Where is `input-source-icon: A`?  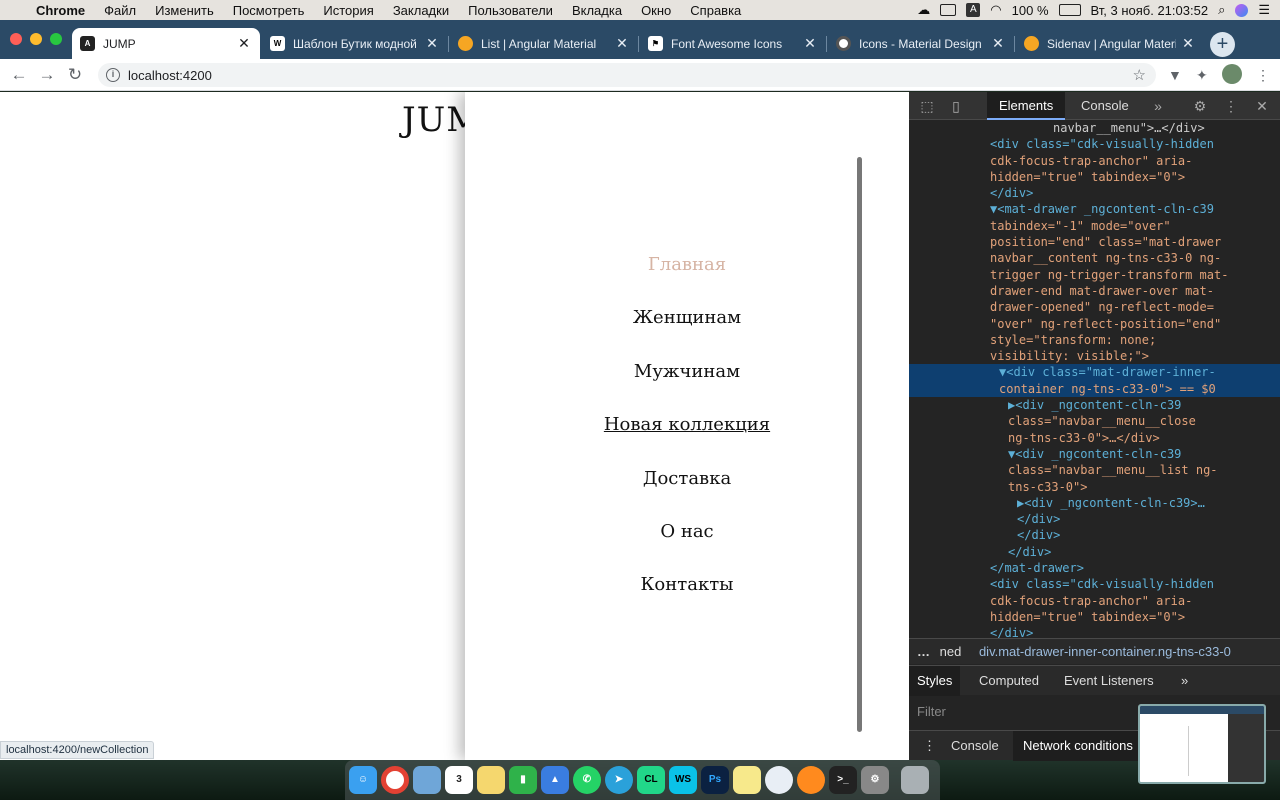
input-source-icon: A is located at coordinates (973, 10).